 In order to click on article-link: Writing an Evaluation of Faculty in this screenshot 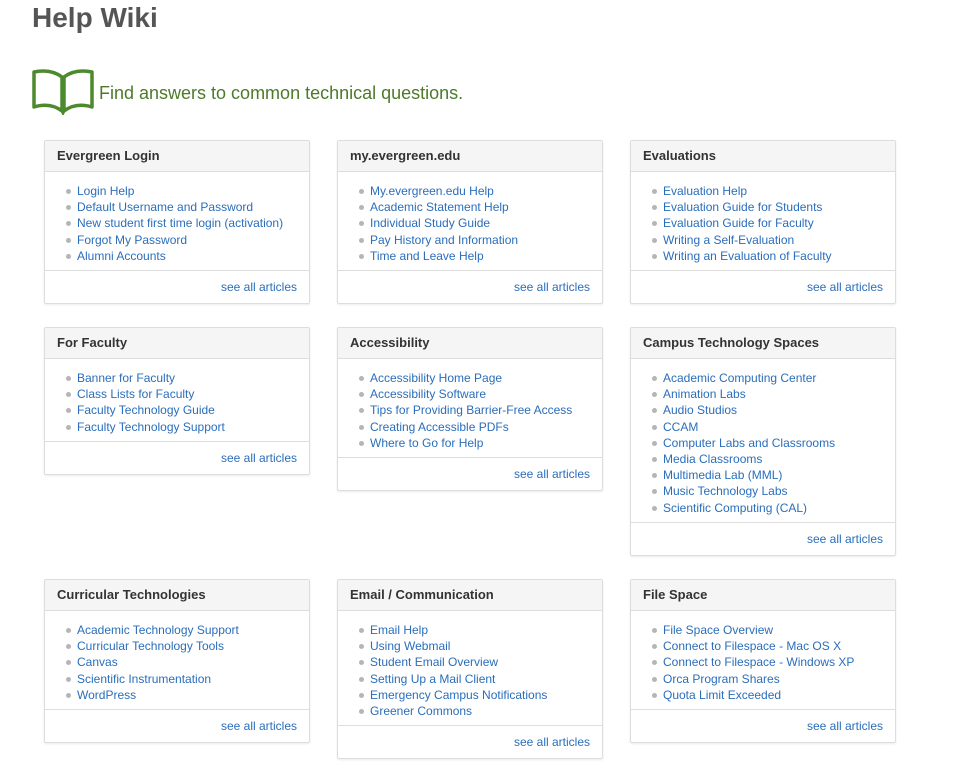, I will do `click(747, 256)`.